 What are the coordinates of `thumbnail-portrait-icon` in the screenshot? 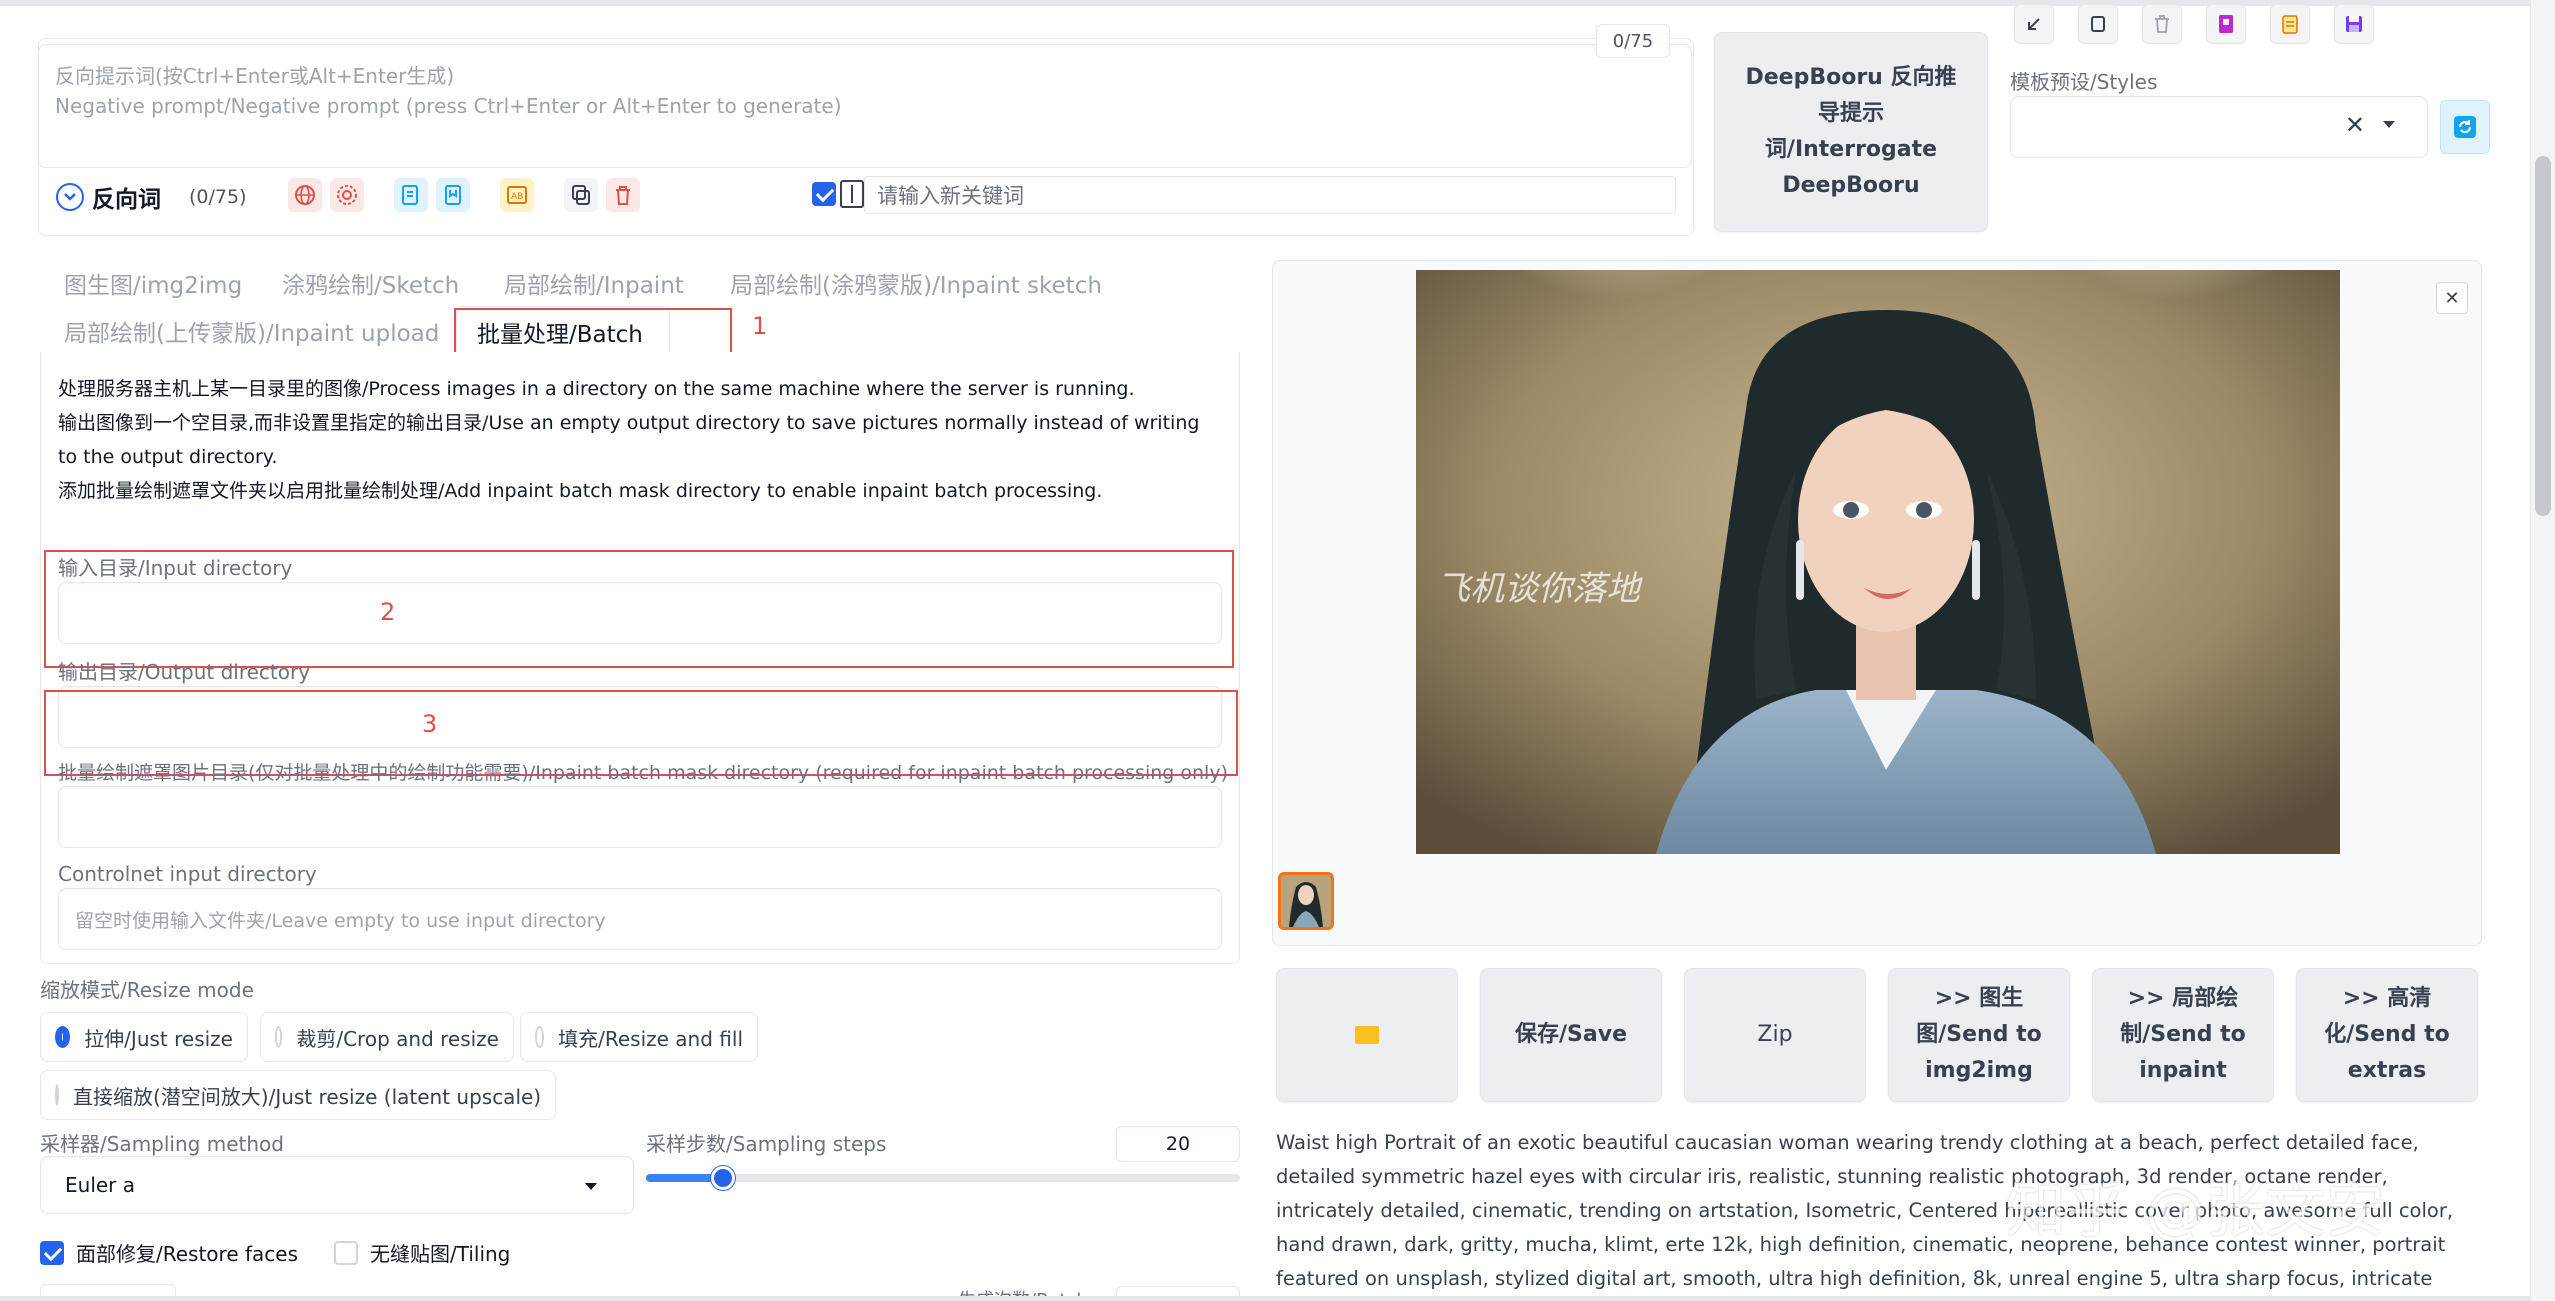 It's located at (1306, 901).